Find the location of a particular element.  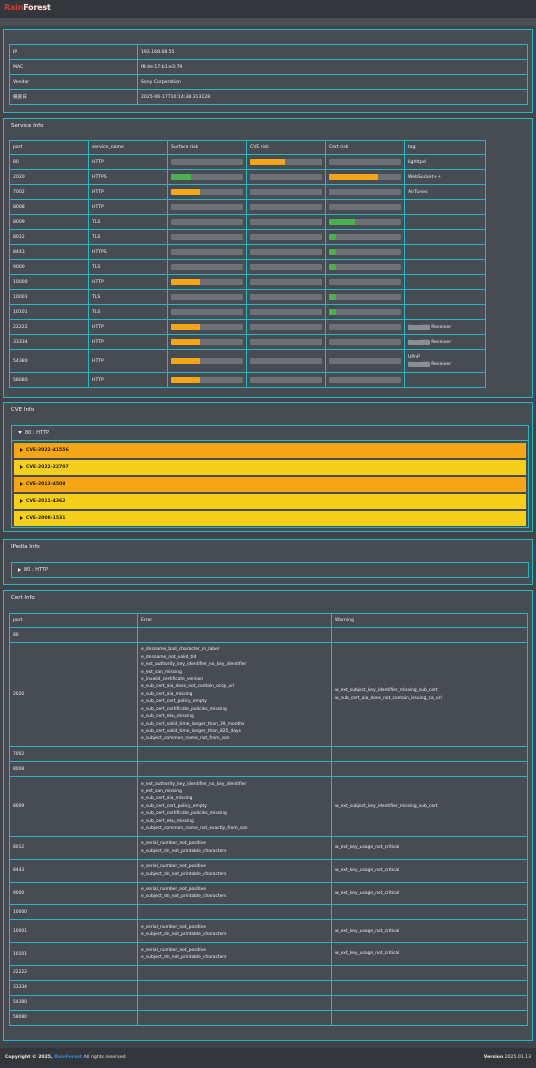

service-port: 58080 is located at coordinates (49, 380).